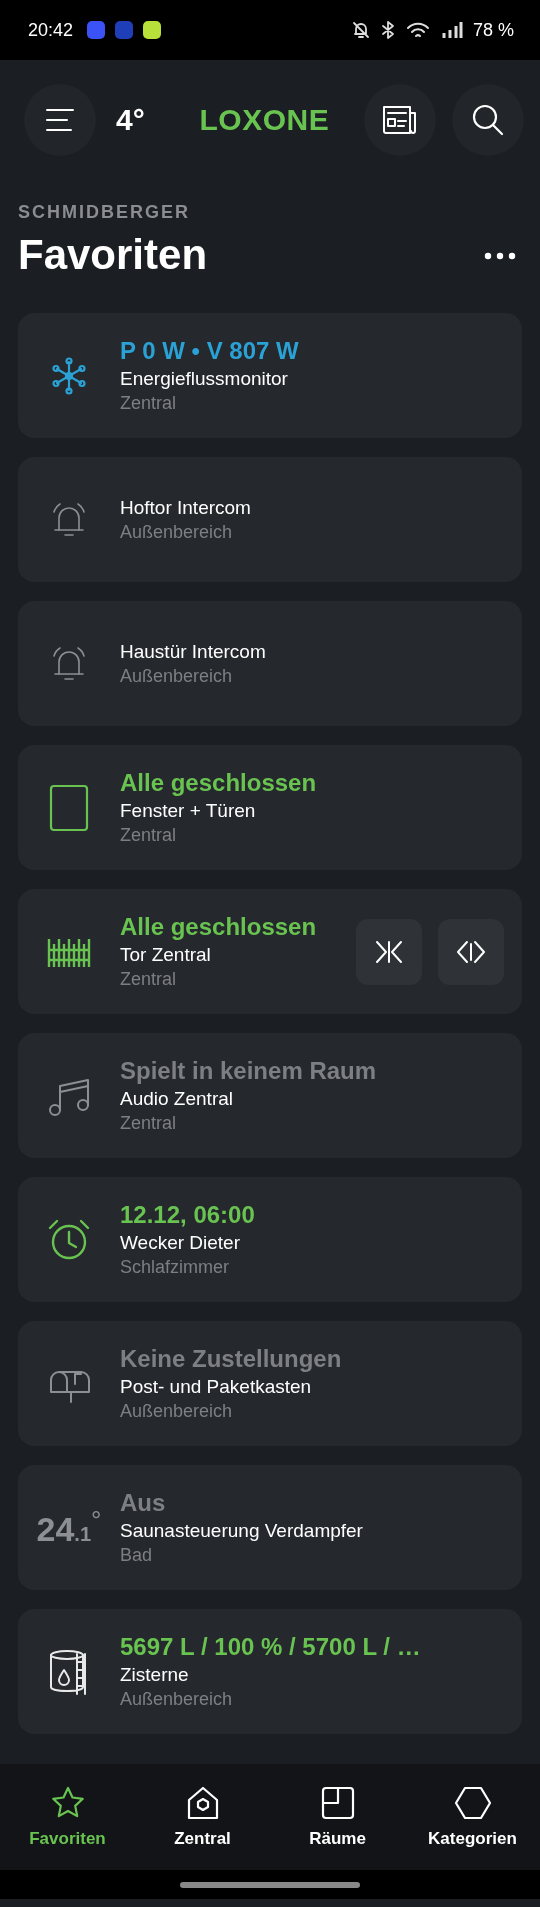 Image resolution: width=540 pixels, height=1907 pixels. What do you see at coordinates (264, 120) in the screenshot?
I see `logo: LOXONE` at bounding box center [264, 120].